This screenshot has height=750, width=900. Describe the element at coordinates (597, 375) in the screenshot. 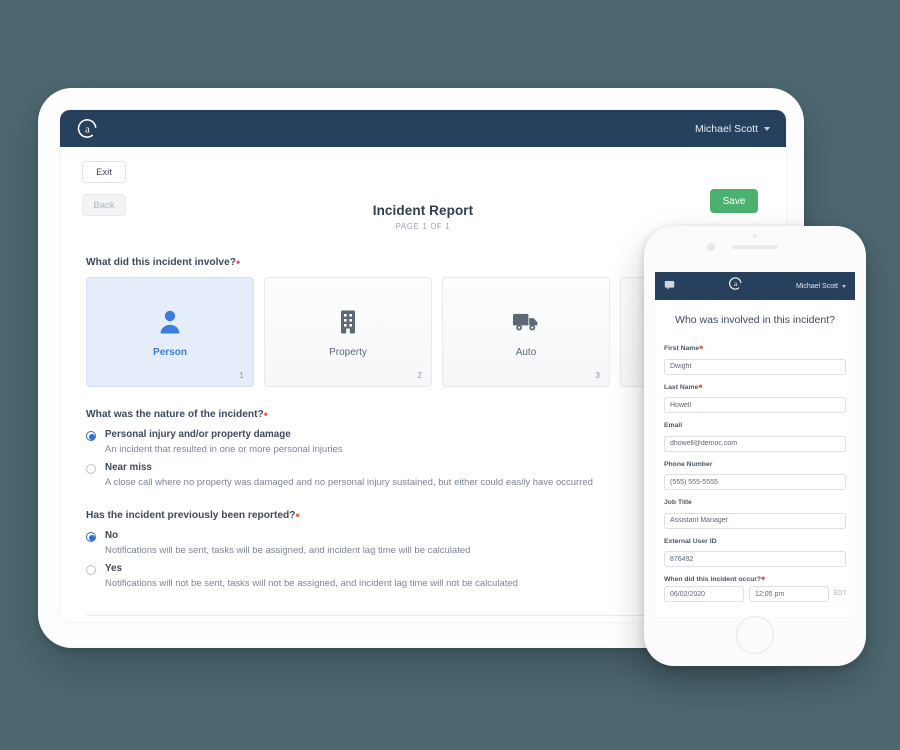

I see `card-number: 3` at that location.